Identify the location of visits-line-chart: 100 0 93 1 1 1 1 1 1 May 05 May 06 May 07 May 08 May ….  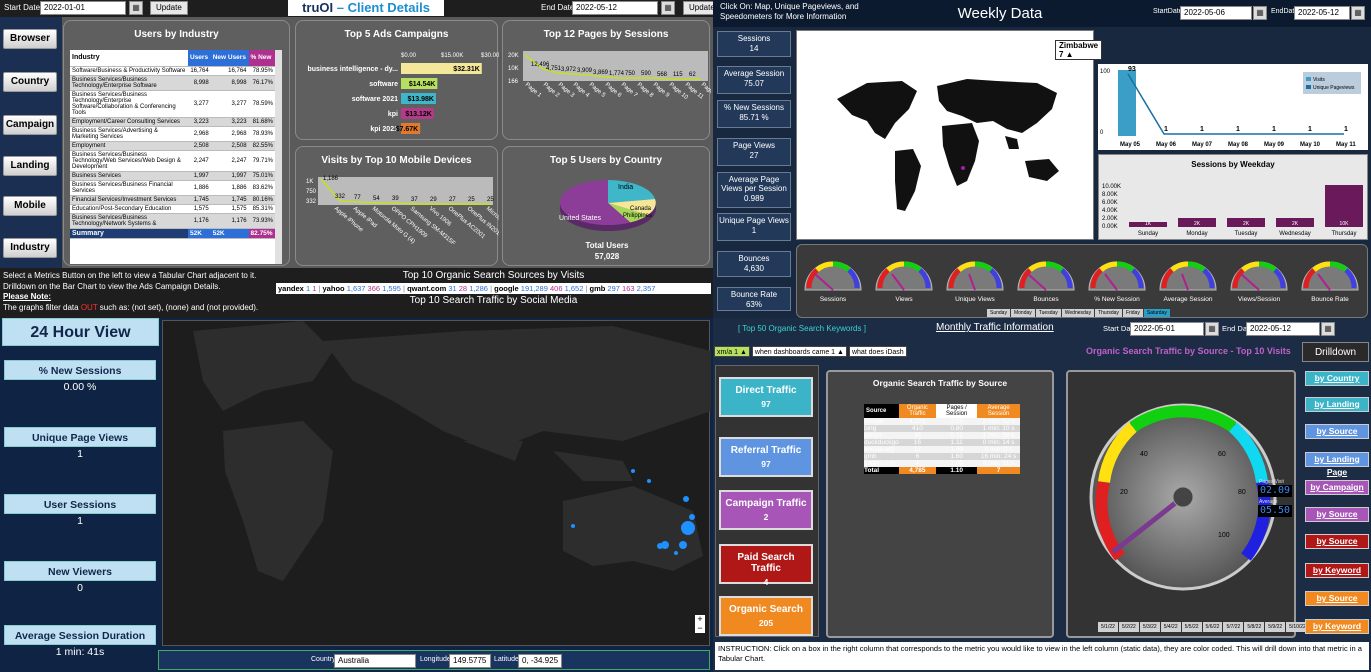
(1233, 107).